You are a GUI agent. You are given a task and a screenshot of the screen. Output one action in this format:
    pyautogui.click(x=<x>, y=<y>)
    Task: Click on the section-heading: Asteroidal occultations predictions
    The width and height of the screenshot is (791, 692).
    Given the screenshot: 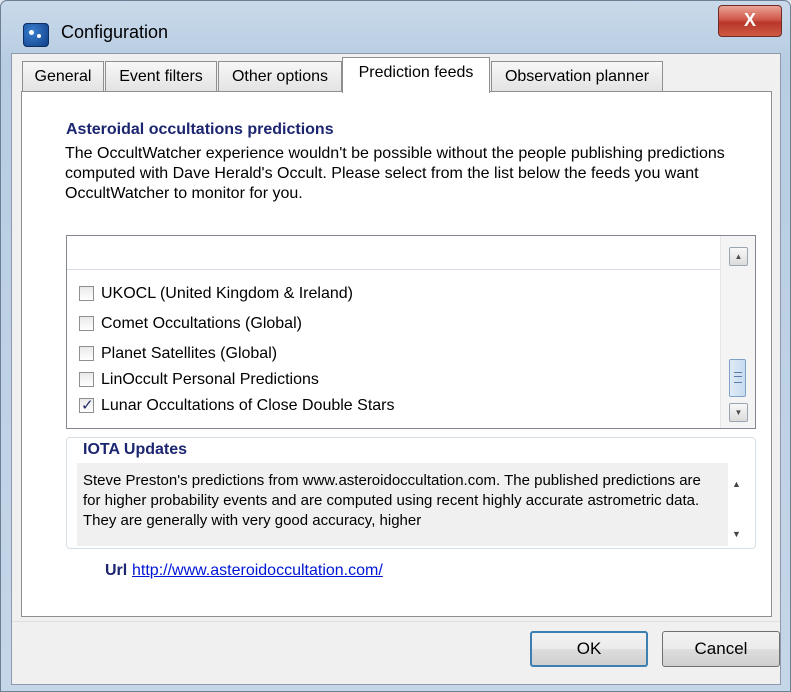 What is the action you would take?
    pyautogui.click(x=200, y=129)
    